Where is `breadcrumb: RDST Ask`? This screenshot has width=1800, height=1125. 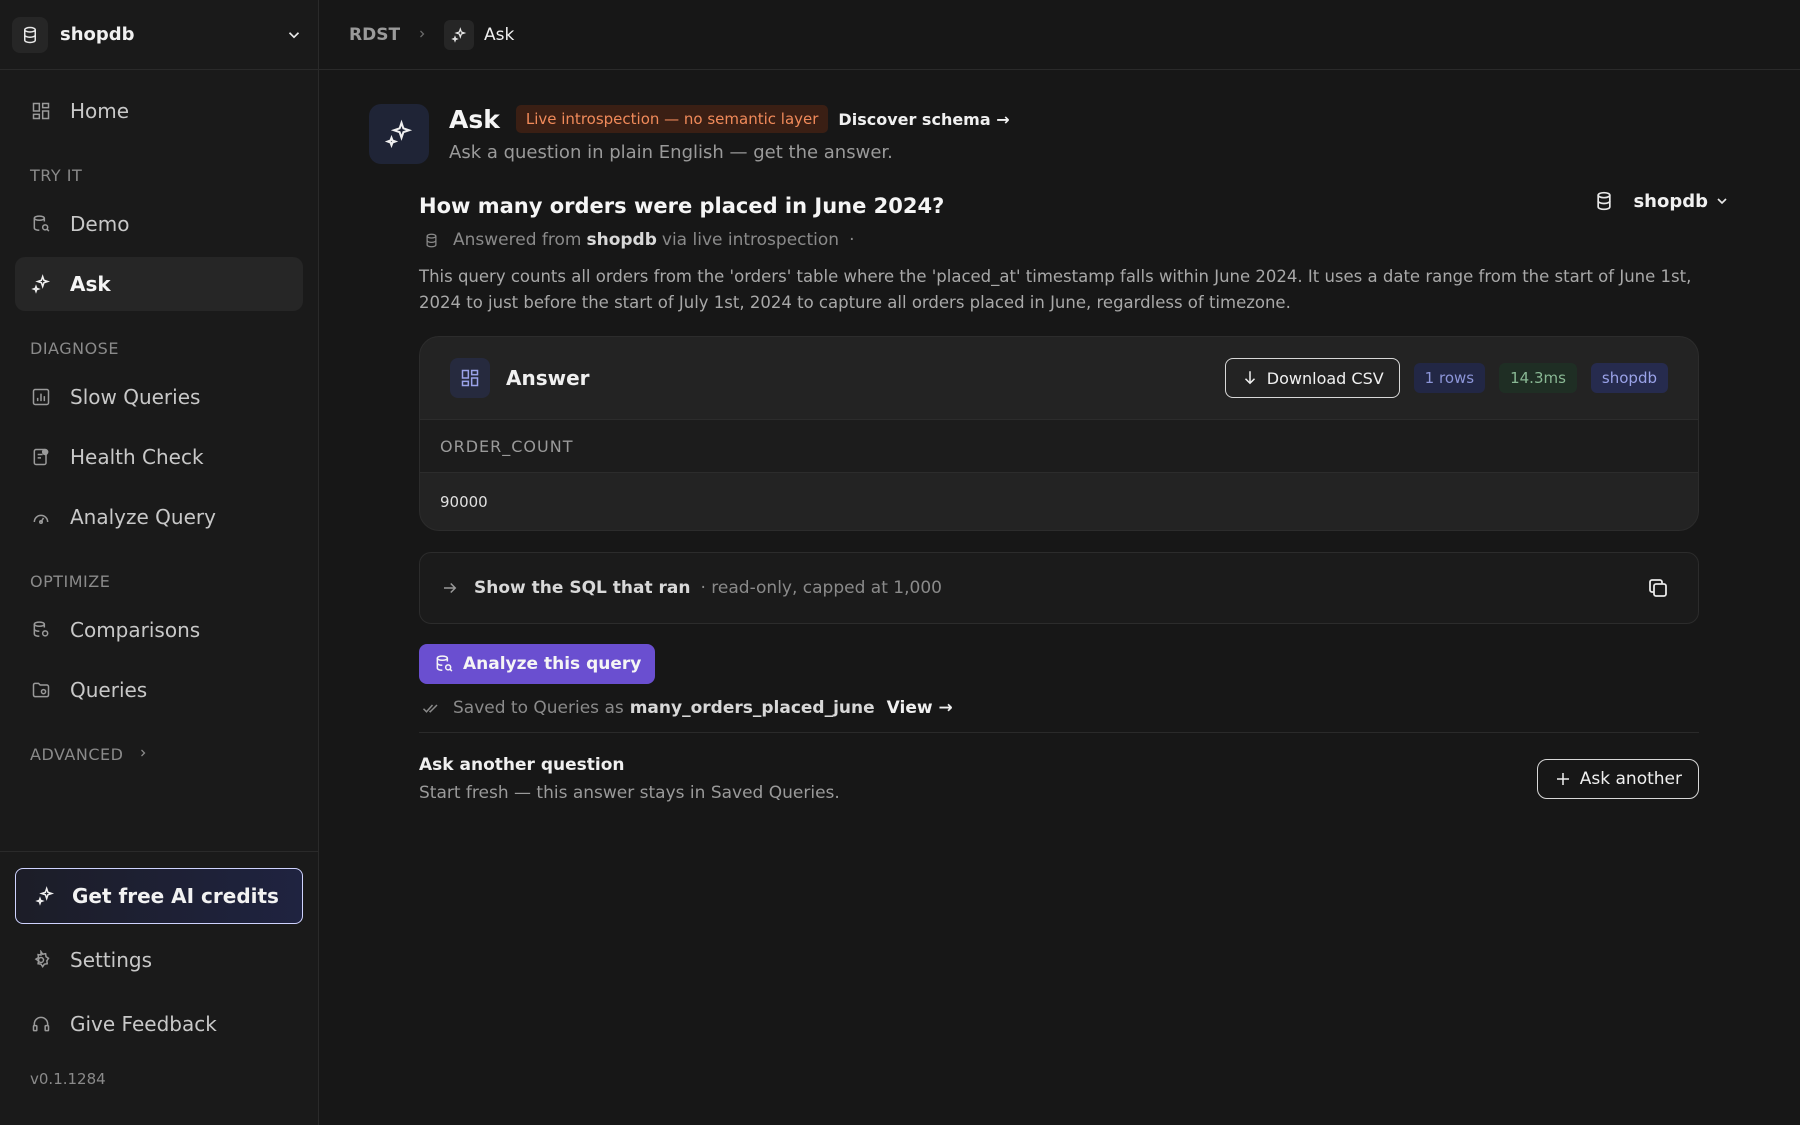
breadcrumb: RDST Ask is located at coordinates (1059, 35).